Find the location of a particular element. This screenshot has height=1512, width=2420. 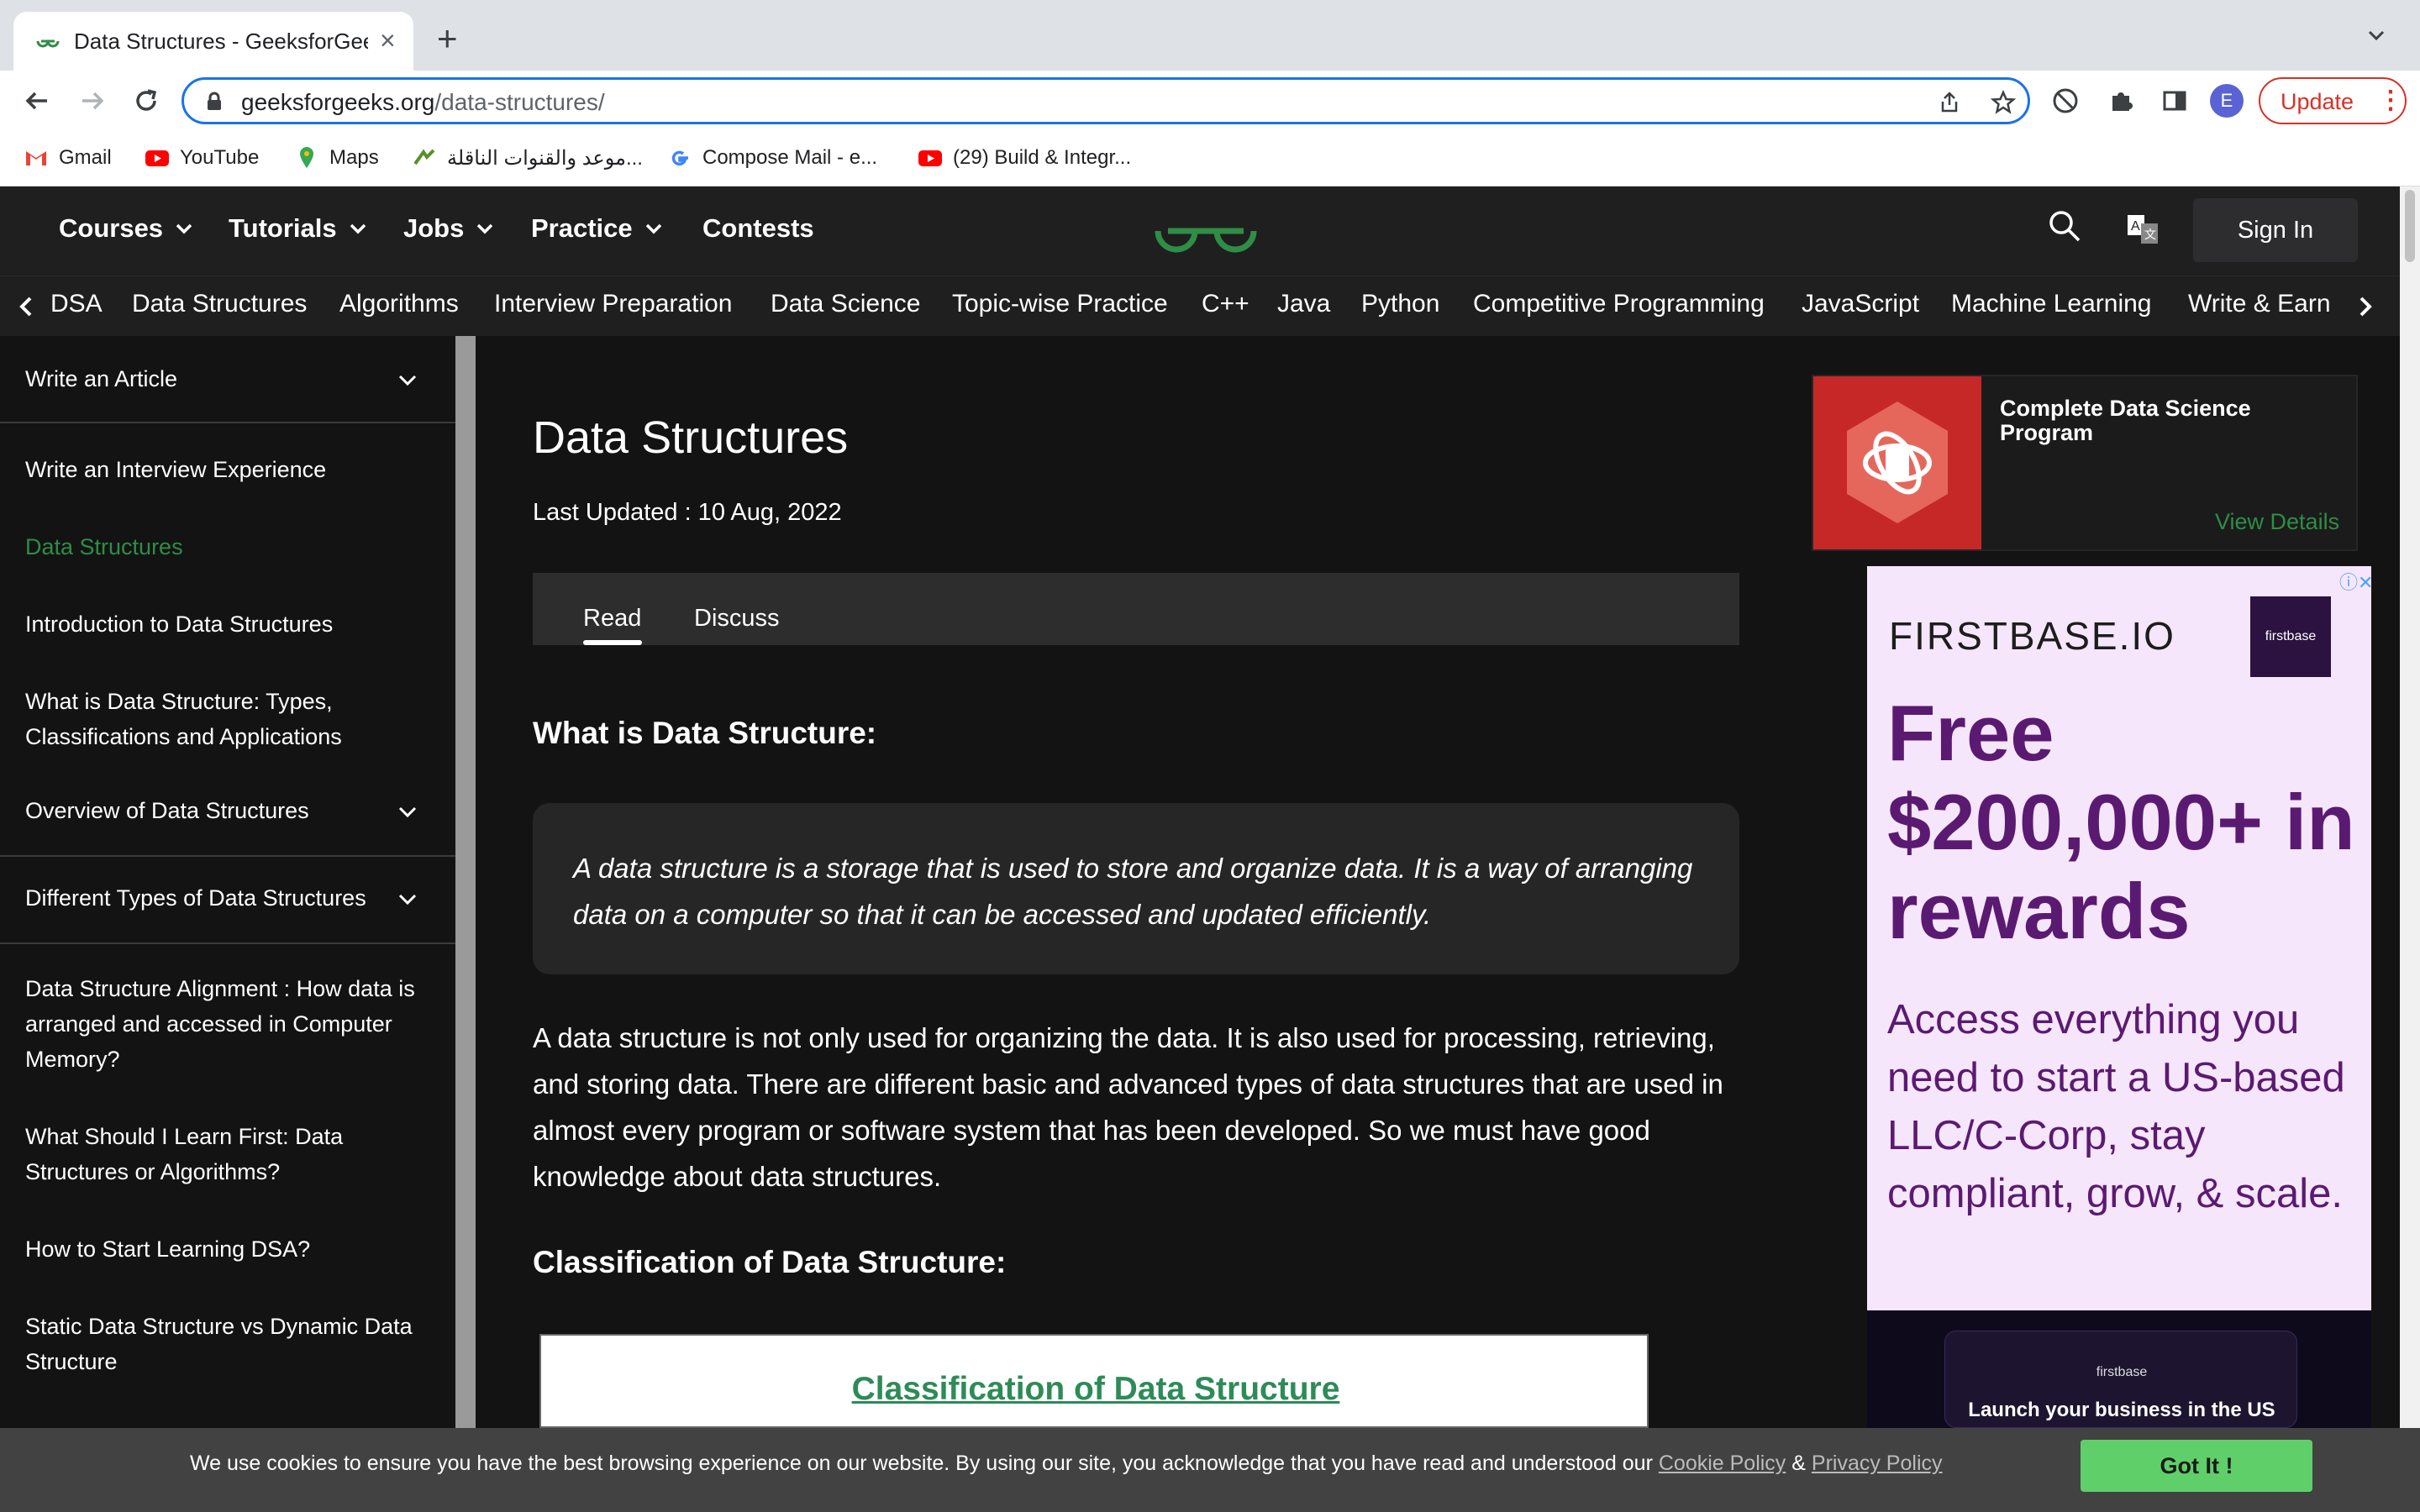

article-tabs: Read Discuss is located at coordinates (1136, 609).